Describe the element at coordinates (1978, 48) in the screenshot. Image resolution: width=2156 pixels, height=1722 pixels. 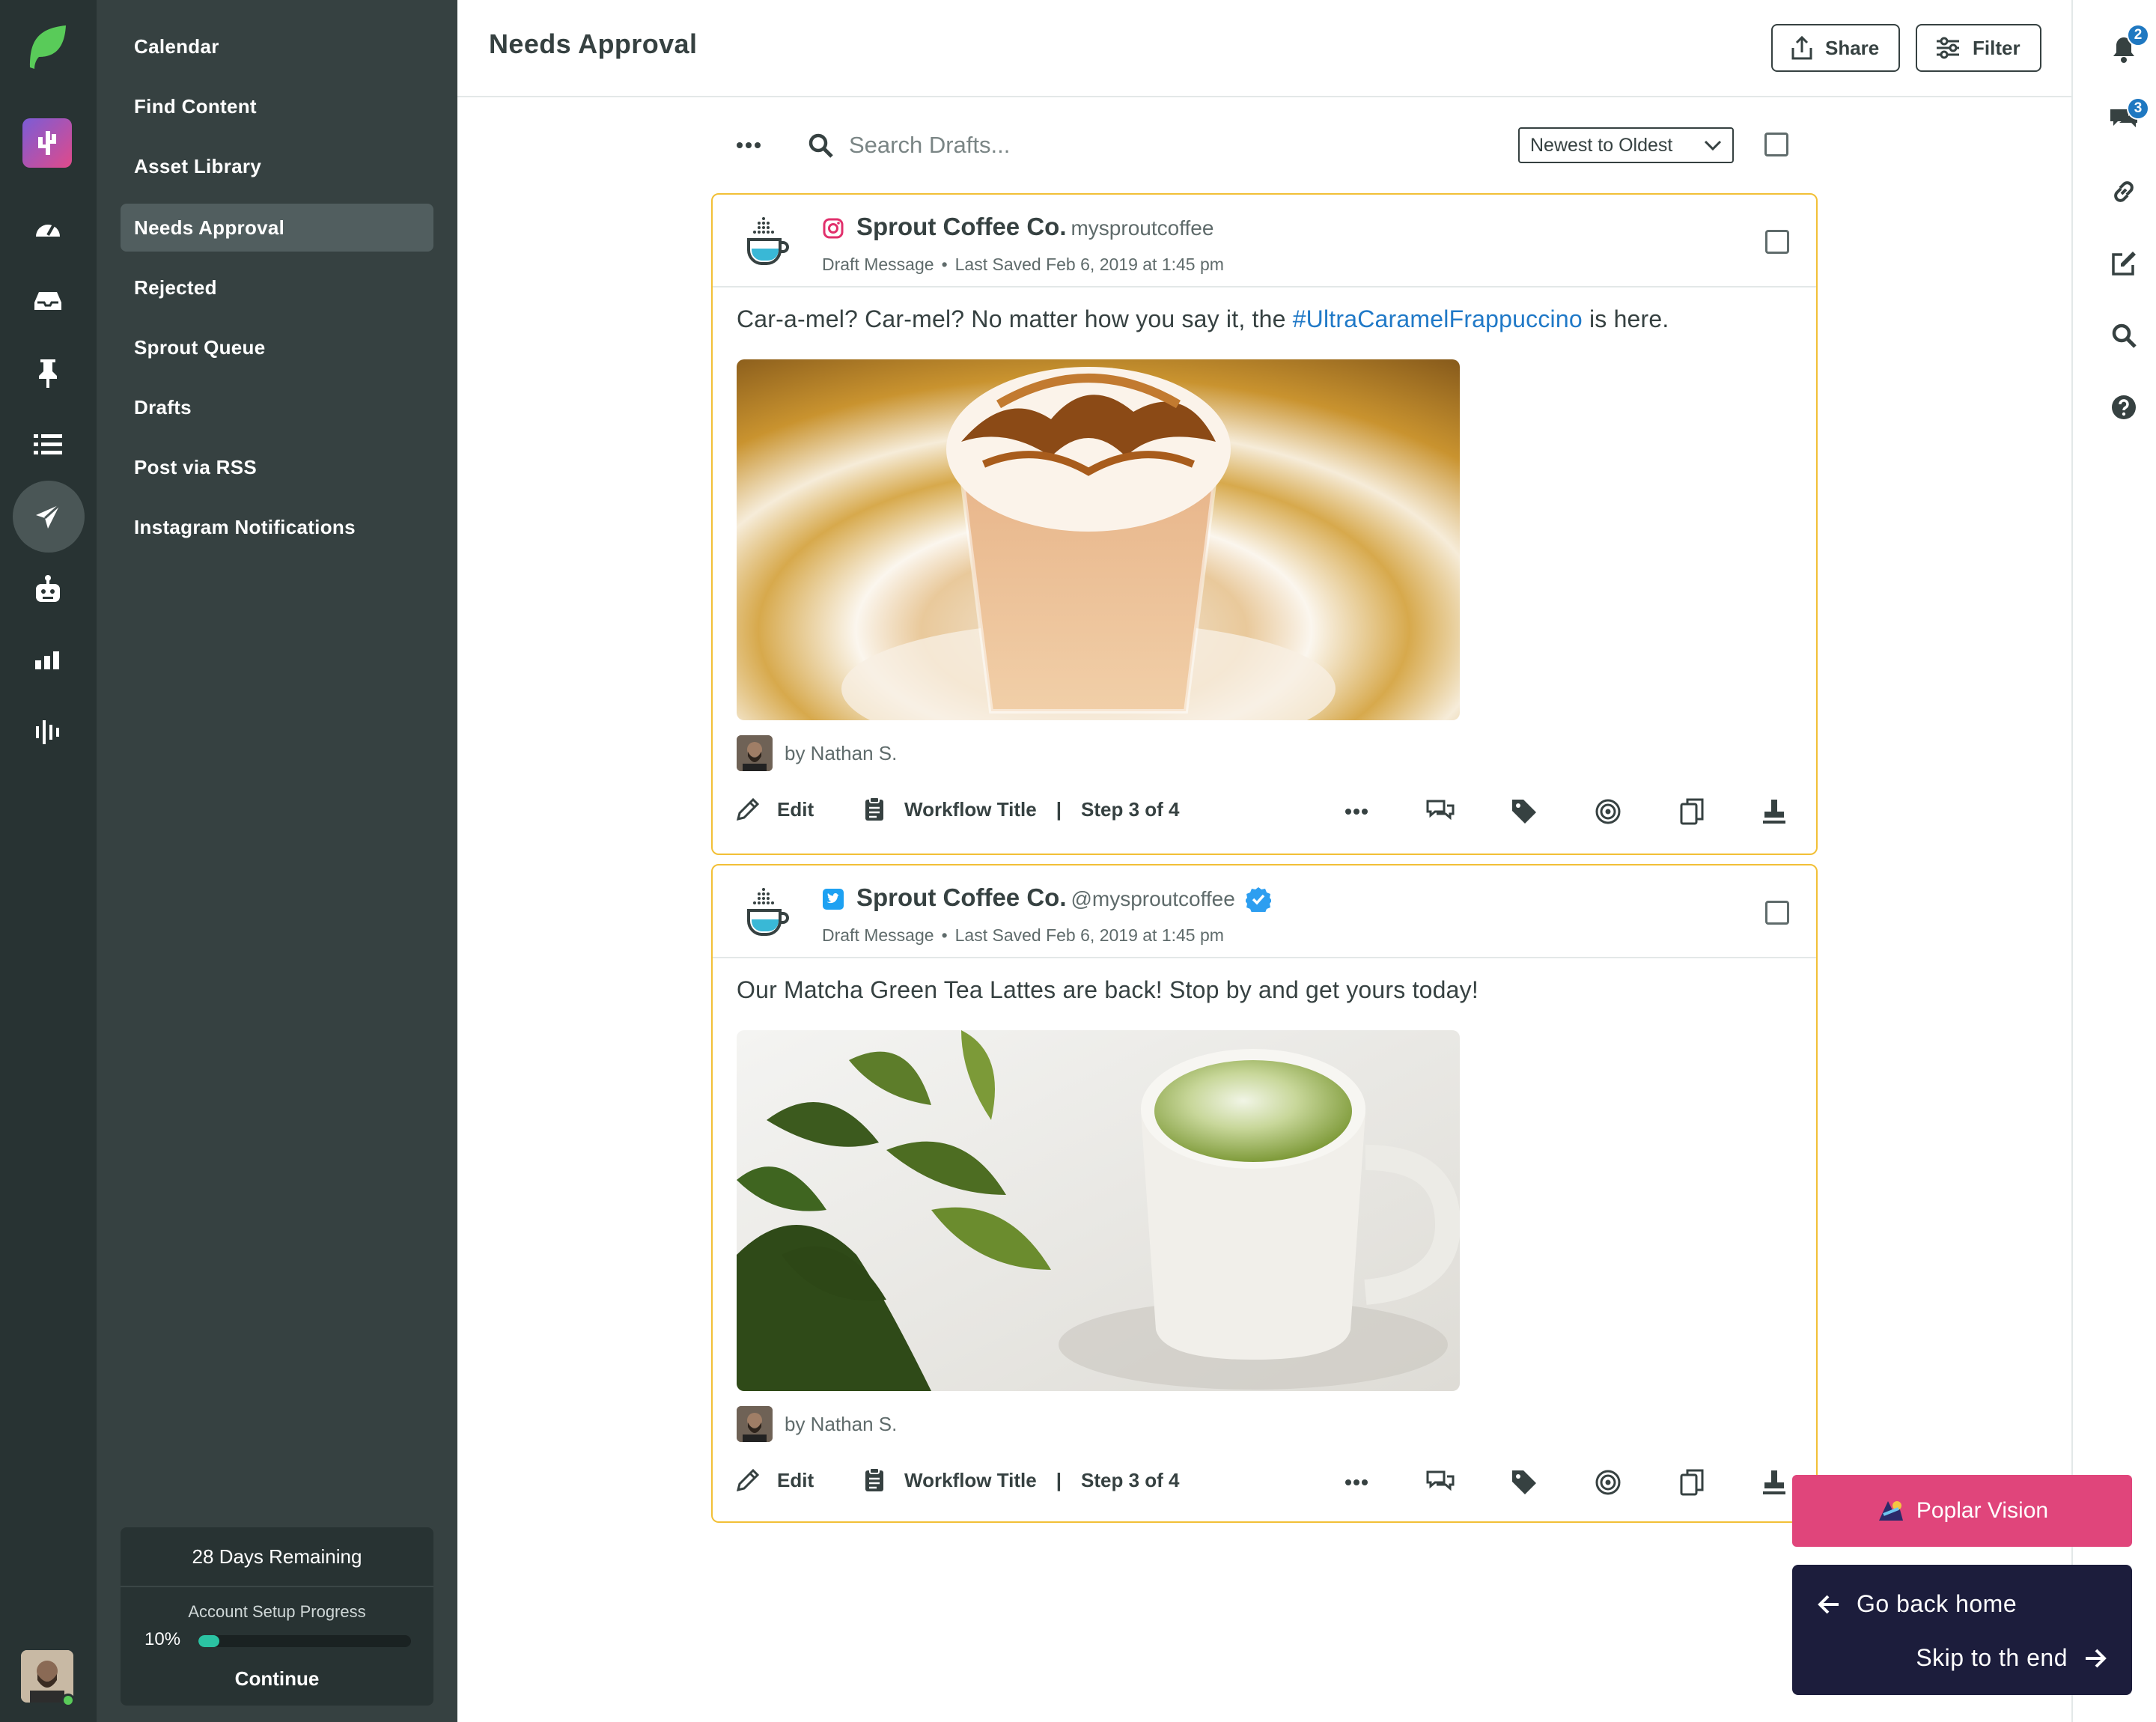
I see `filter-button: Filter` at that location.